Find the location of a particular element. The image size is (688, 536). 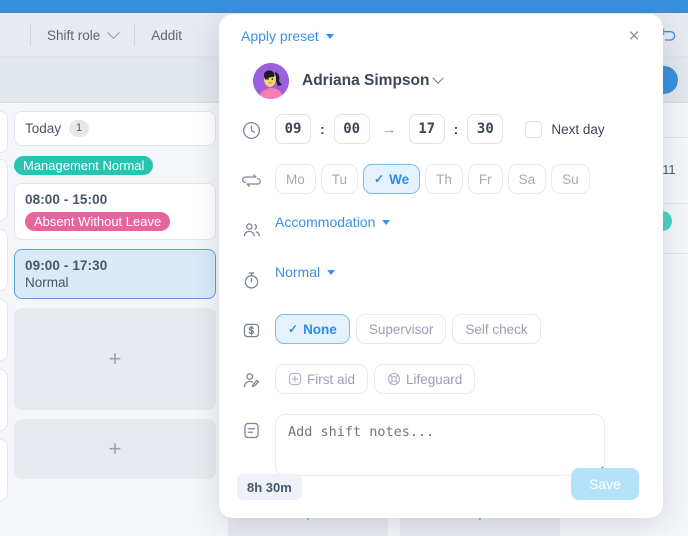

department-row: Accommodation is located at coordinates (441, 233).